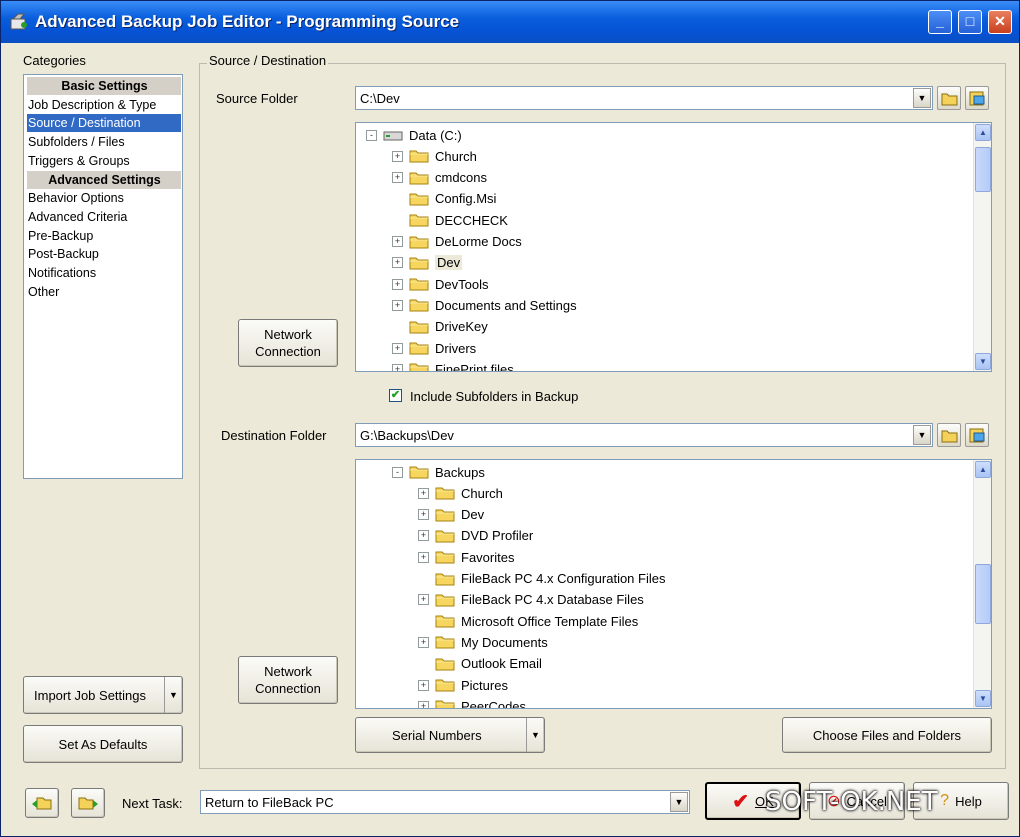 This screenshot has height=837, width=1020. I want to click on next-task-combo: Return to FileBack PC ▼, so click(445, 802).